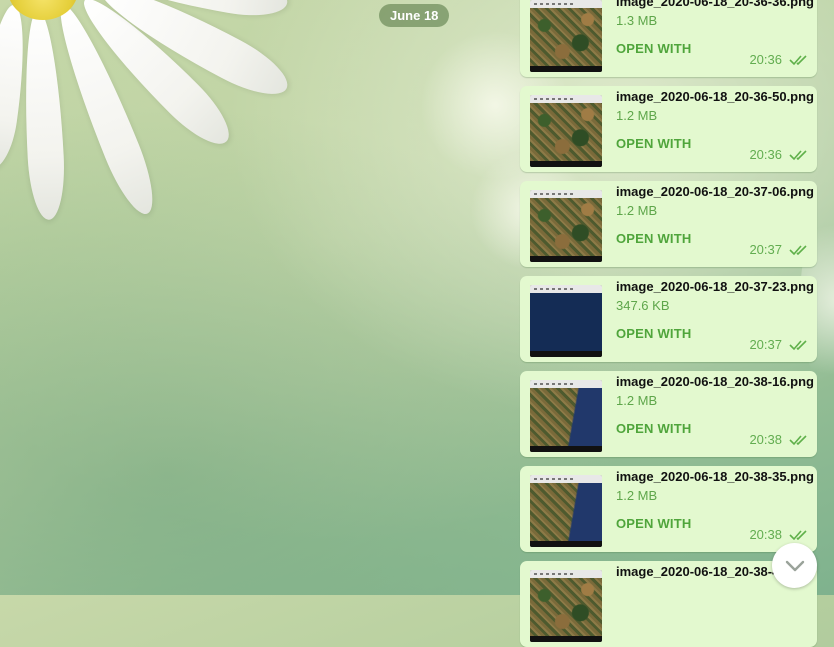 The image size is (834, 647). What do you see at coordinates (715, 476) in the screenshot?
I see `file-name: image_2020-06-18_20-38-35.png` at bounding box center [715, 476].